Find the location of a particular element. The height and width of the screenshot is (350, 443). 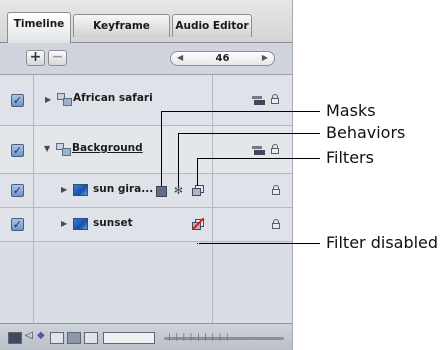

zoom-slider-ticks: | | | | | | | | | is located at coordinates (199, 336).